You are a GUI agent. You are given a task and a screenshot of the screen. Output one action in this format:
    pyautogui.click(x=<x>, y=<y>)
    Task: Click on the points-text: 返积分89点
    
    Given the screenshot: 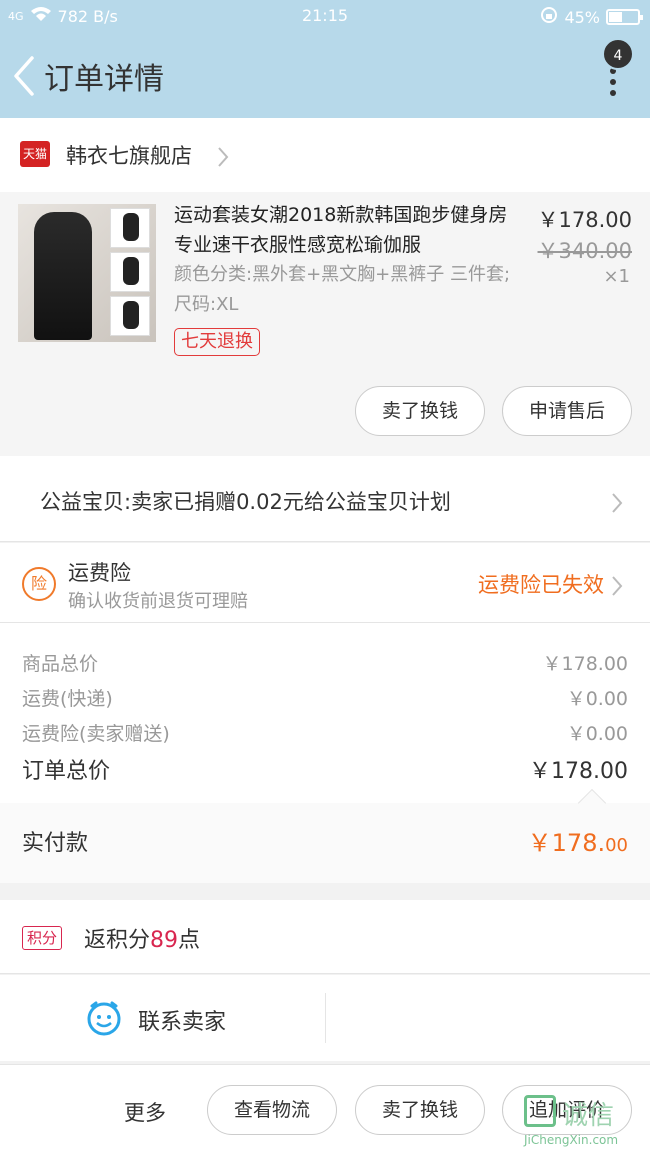 What is the action you would take?
    pyautogui.click(x=142, y=940)
    